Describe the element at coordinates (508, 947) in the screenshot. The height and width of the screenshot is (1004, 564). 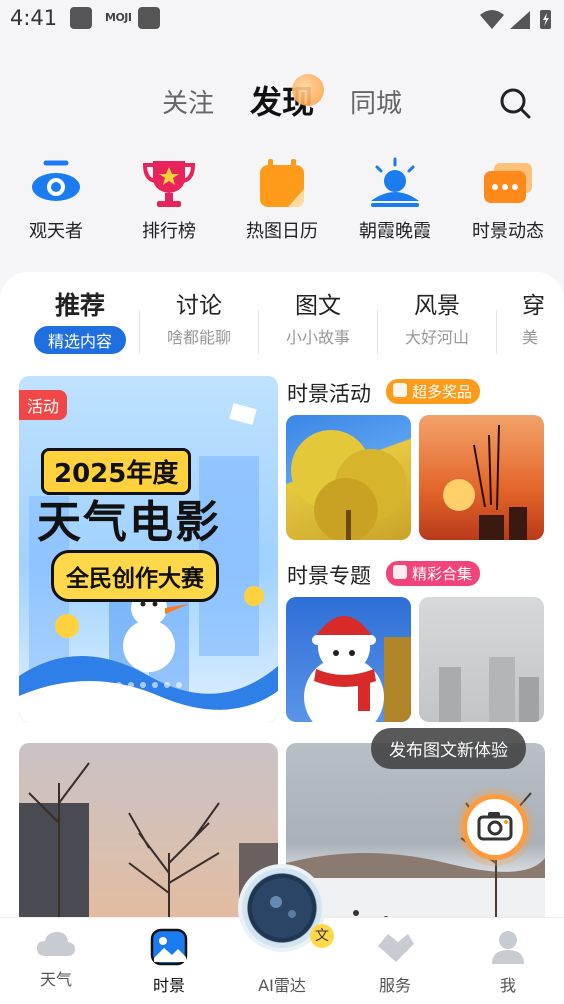
I see `user-icon` at that location.